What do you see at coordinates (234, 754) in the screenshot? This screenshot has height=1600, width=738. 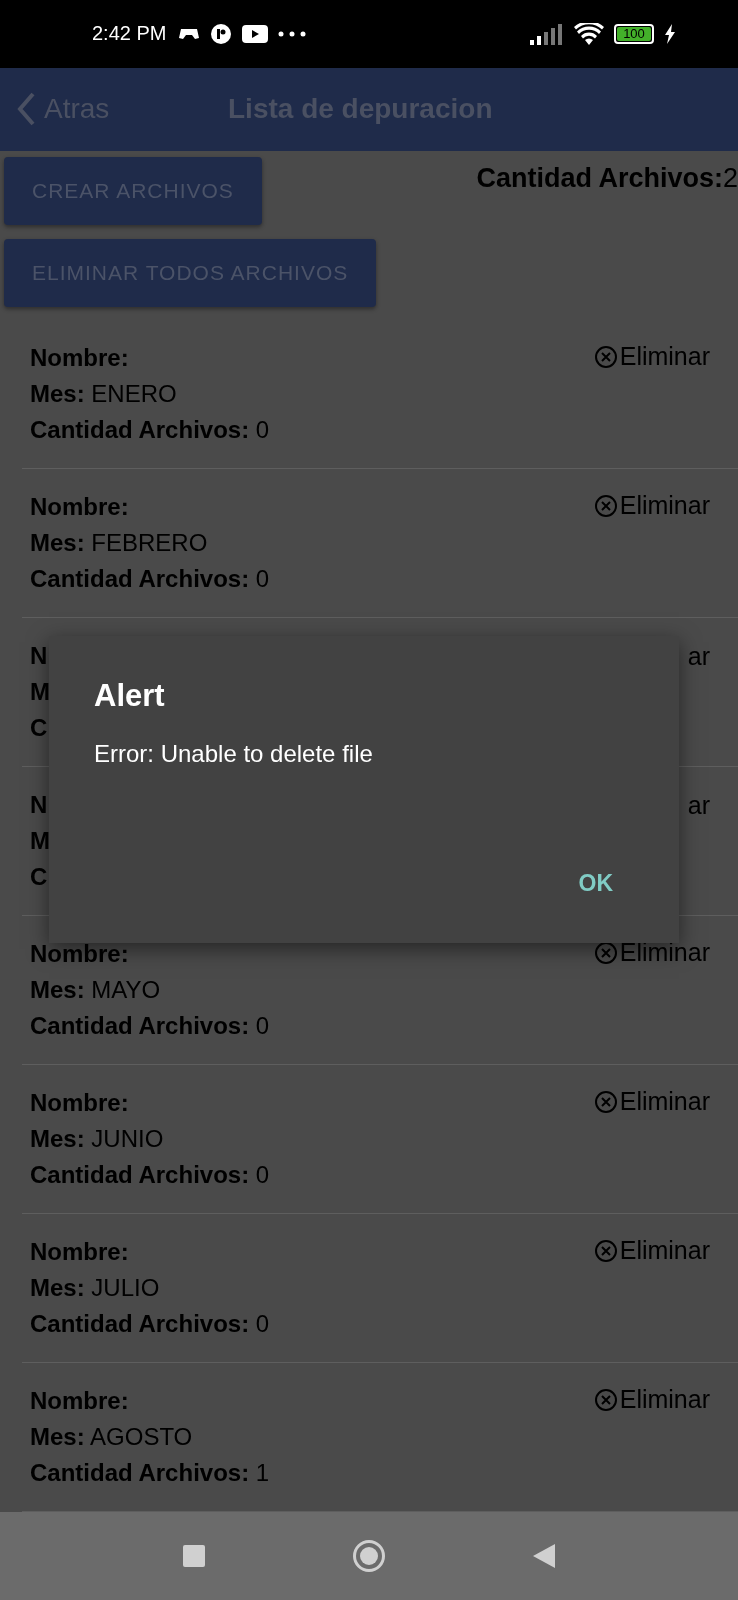 I see `dialog-message: Error: Unable to delete file` at bounding box center [234, 754].